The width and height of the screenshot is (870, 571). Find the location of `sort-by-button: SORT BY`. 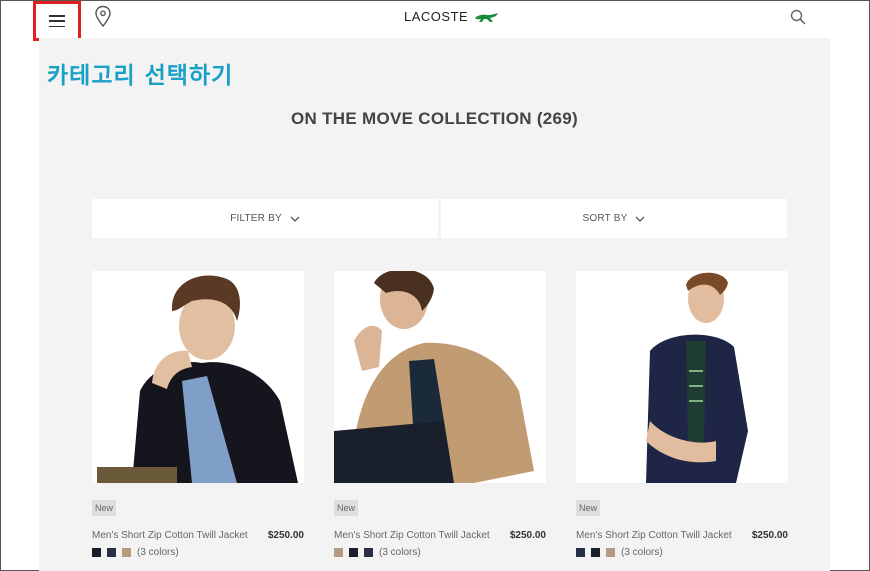

sort-by-button: SORT BY is located at coordinates (614, 218).